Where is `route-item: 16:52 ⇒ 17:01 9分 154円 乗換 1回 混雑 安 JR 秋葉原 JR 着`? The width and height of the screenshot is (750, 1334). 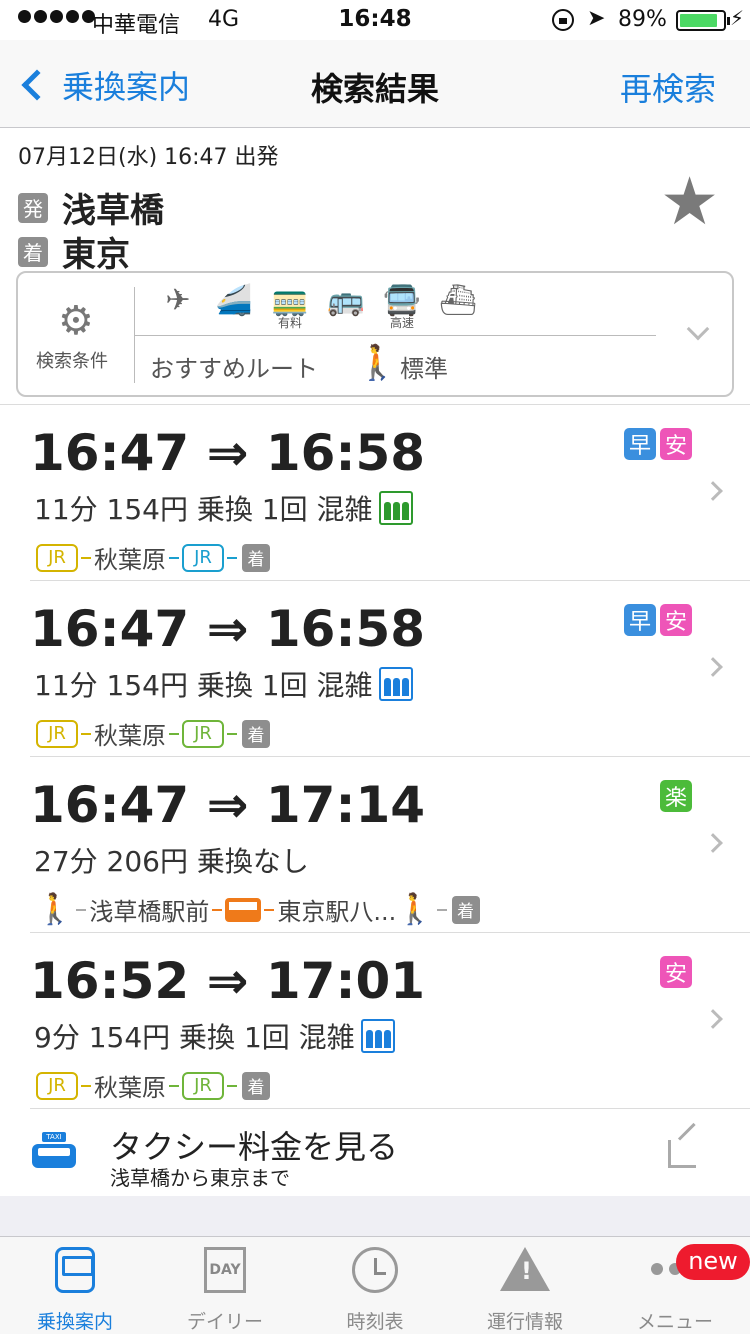
route-item: 16:52 ⇒ 17:01 9分 154円 乗換 1回 混雑 安 JR 秋葉原 JR 着 is located at coordinates (390, 1021).